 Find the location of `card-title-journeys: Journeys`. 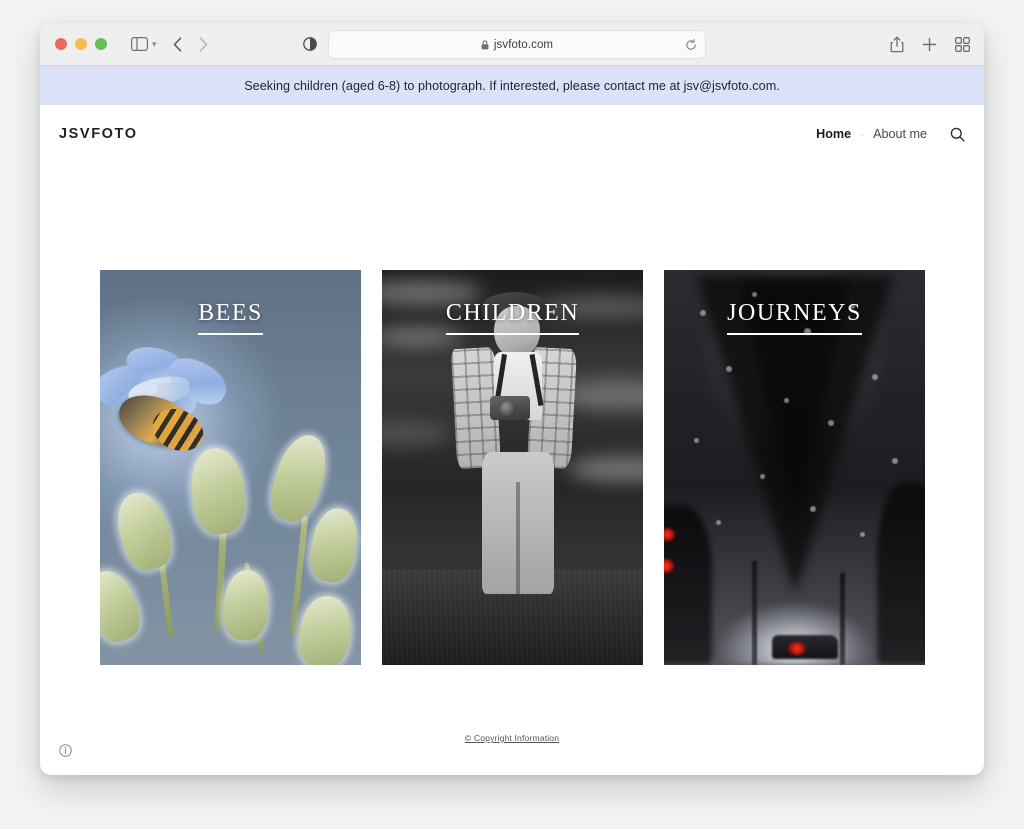

card-title-journeys: Journeys is located at coordinates (794, 313).